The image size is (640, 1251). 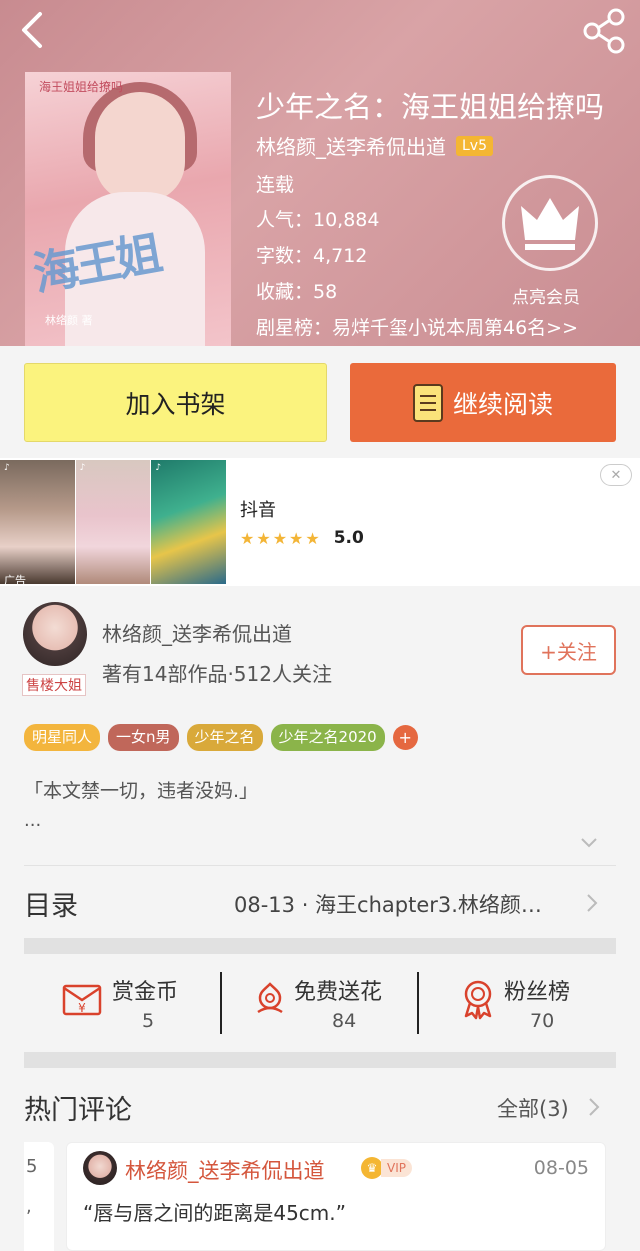 What do you see at coordinates (336, 1196) in the screenshot?
I see `comment-card: 林络颜_送李希侃出道 ♛ VIP 08-05 “唇与唇之间的距离是45cm.”` at bounding box center [336, 1196].